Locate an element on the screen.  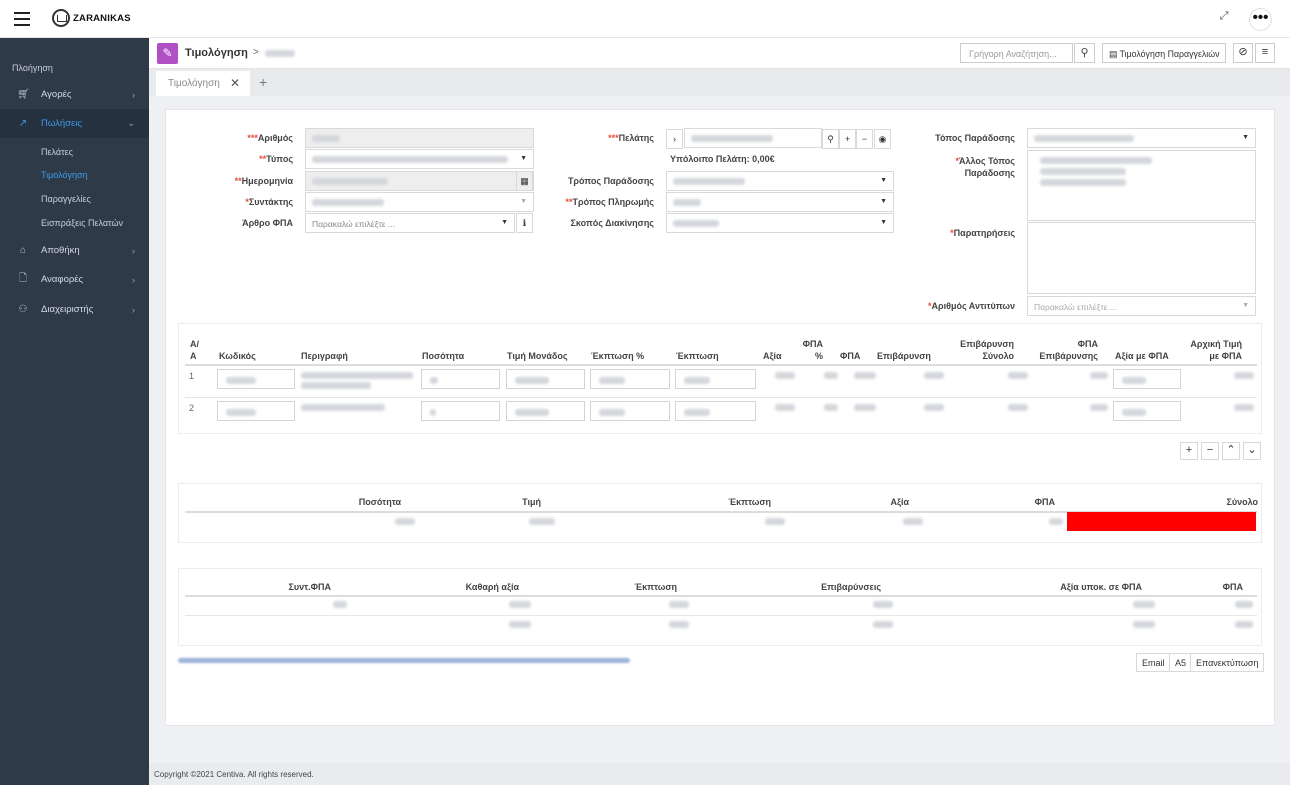
copies-select: Παρακαλώ επιλέξτε ... ▼ is located at coordinates (1141, 306).